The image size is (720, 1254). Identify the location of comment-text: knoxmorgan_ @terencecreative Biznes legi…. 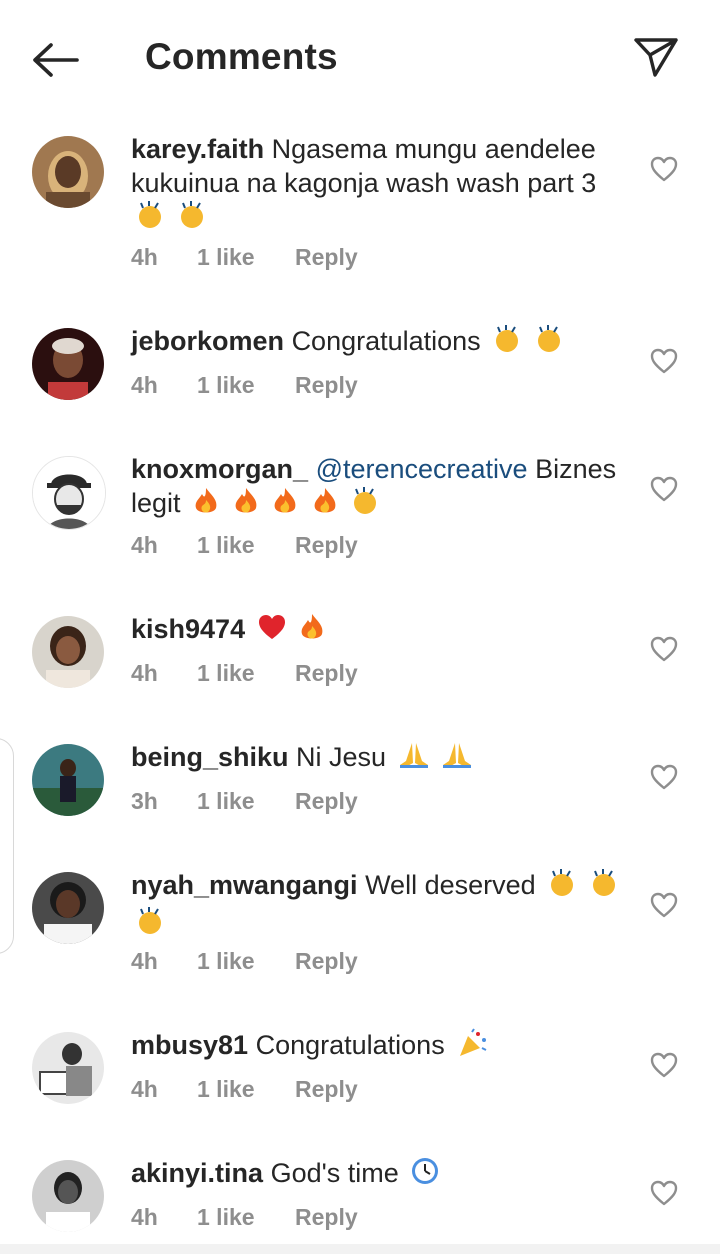
(376, 488).